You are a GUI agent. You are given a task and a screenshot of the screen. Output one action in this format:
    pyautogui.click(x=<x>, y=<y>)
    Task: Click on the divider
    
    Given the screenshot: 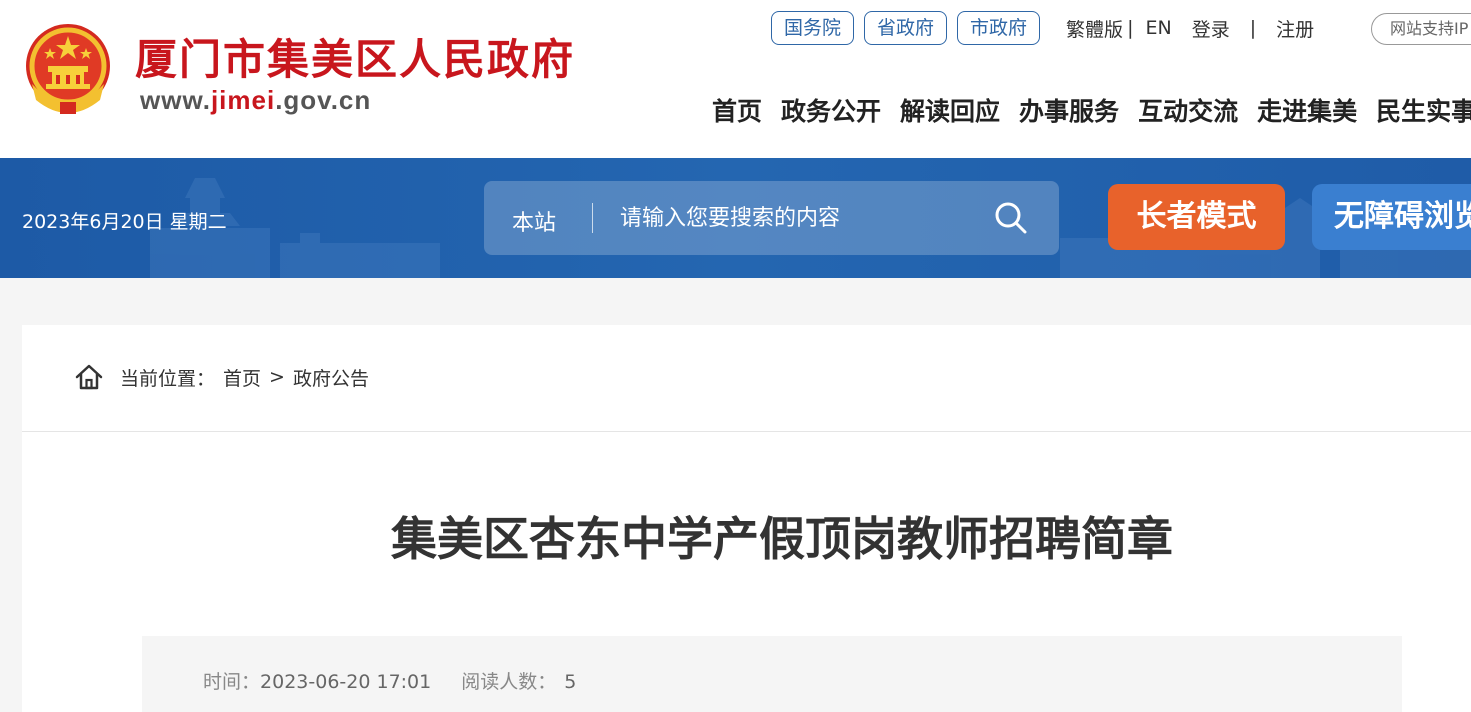 What is the action you would take?
    pyautogui.click(x=746, y=431)
    